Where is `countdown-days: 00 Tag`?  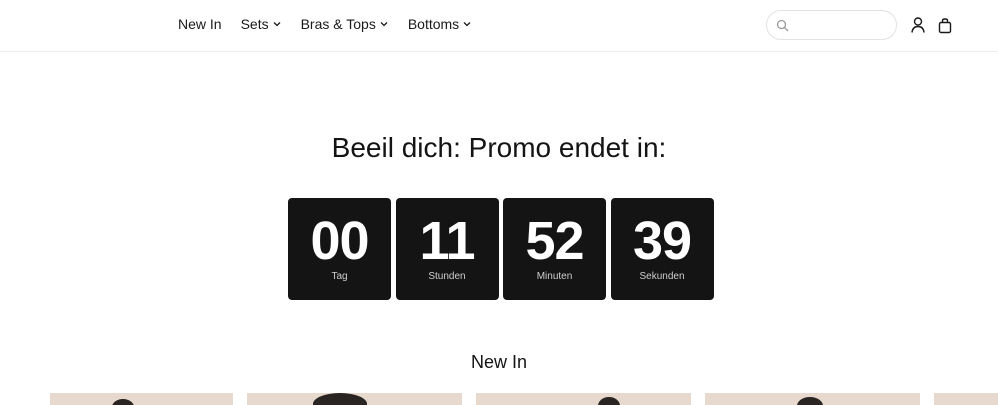
countdown-days: 00 Tag is located at coordinates (339, 249).